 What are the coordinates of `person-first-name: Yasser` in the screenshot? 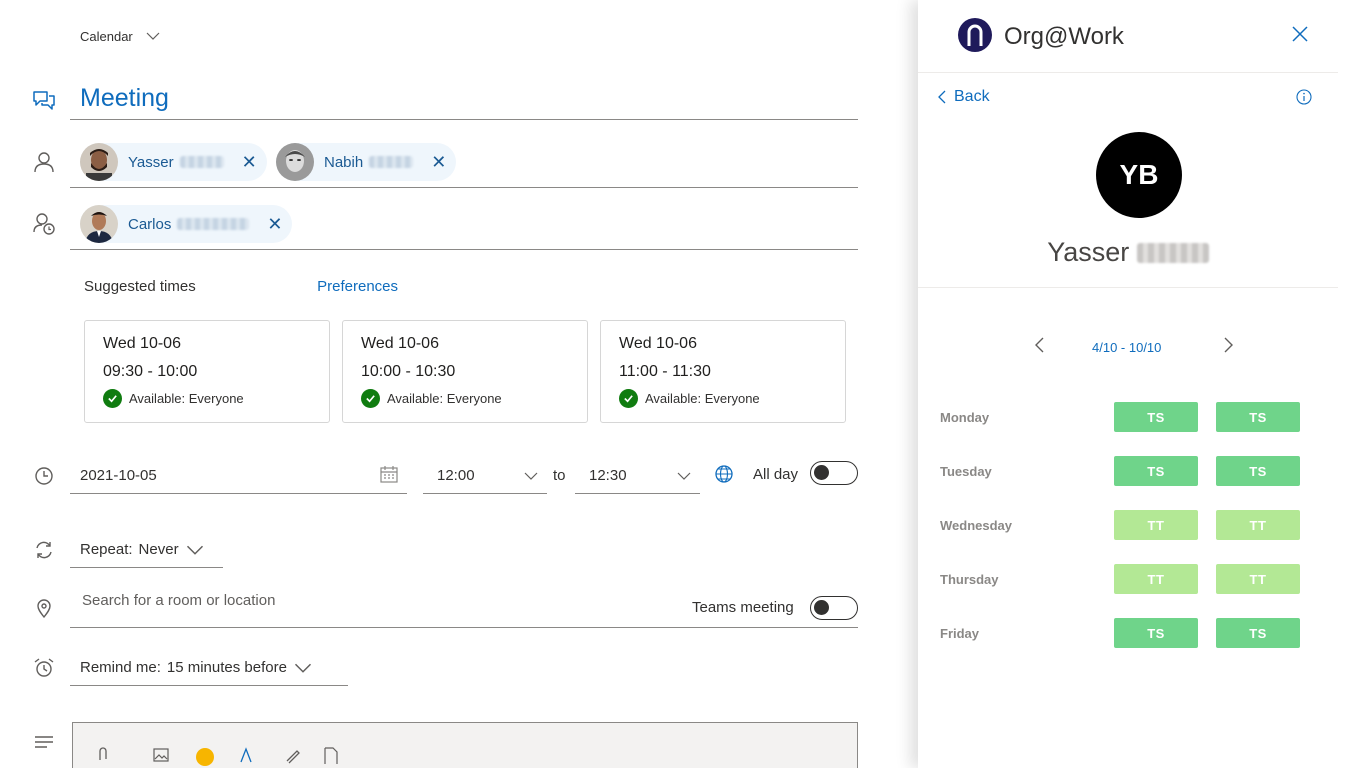 It's located at (1088, 252).